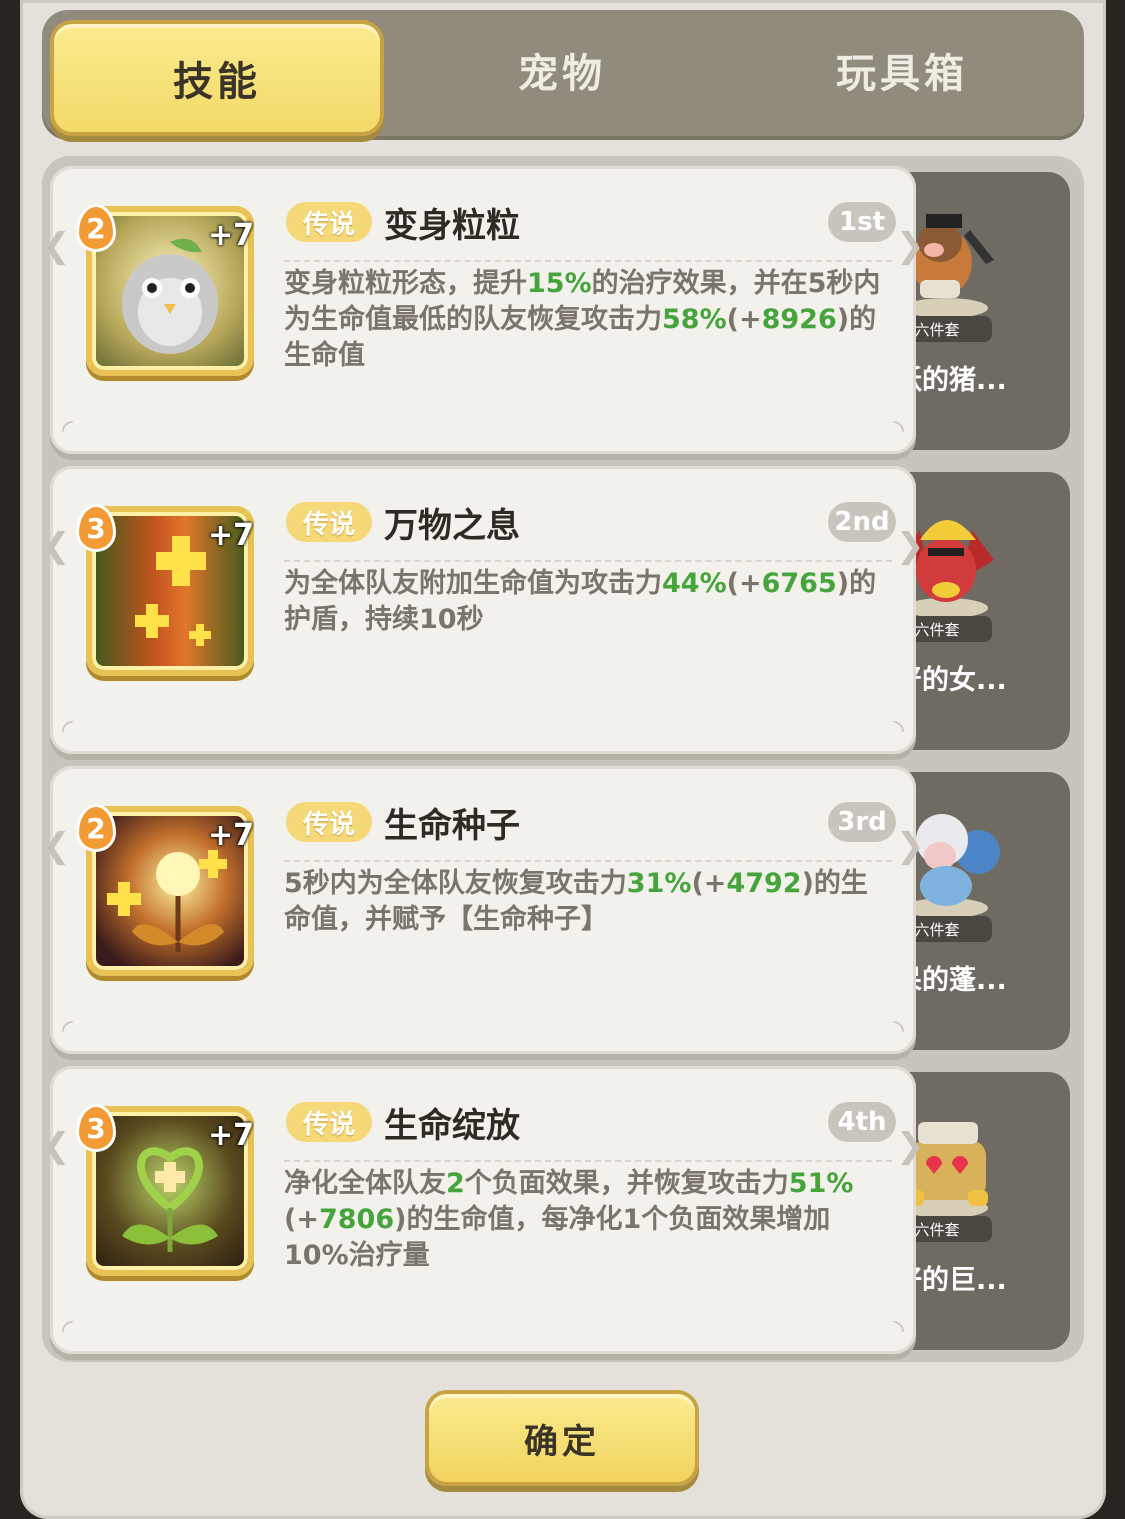 The height and width of the screenshot is (1519, 1125). I want to click on rank-badge: 3rd, so click(862, 822).